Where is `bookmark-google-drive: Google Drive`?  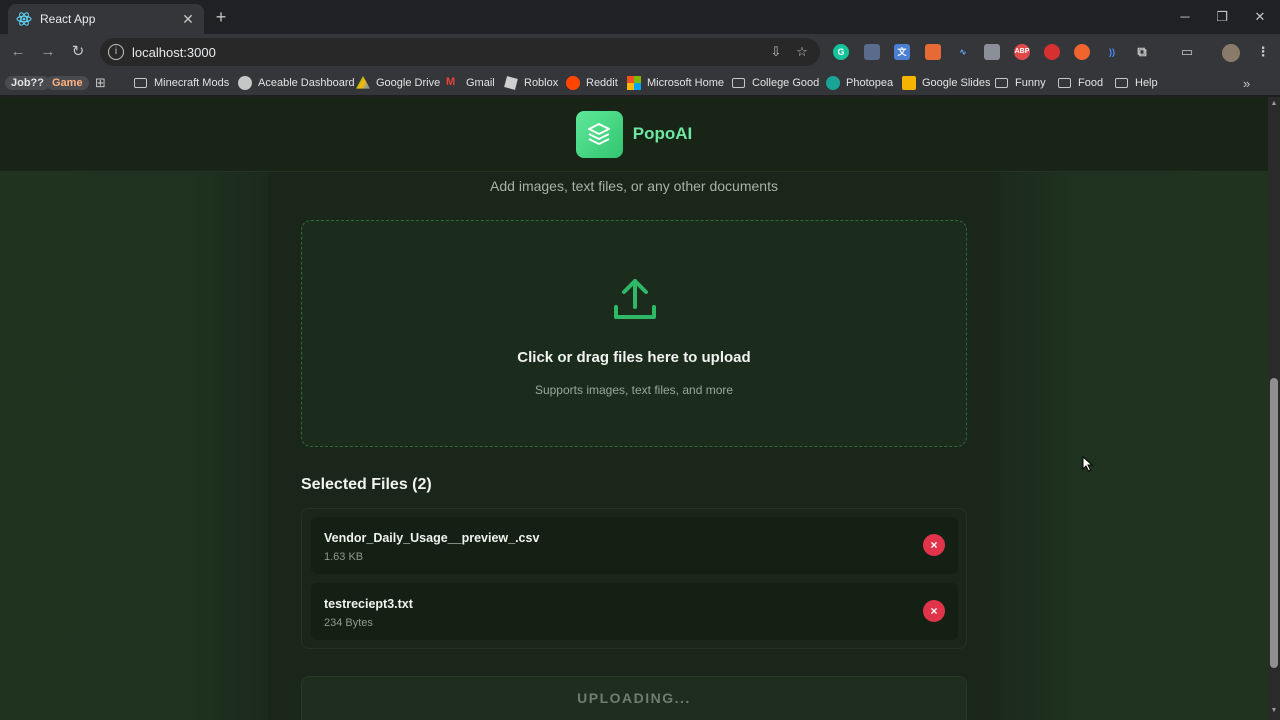 bookmark-google-drive: Google Drive is located at coordinates (398, 83).